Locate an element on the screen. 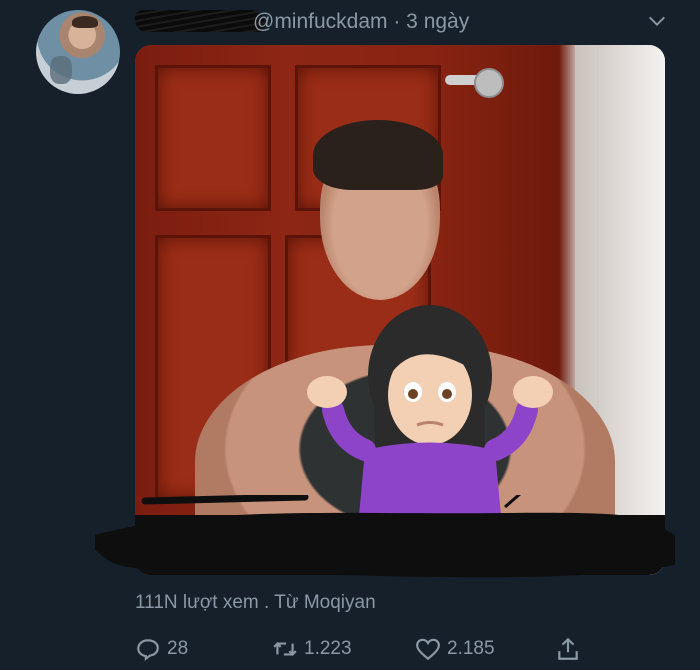 The image size is (700, 670). tweet-header: @minfuckdam · 3 ngày is located at coordinates (407, 22).